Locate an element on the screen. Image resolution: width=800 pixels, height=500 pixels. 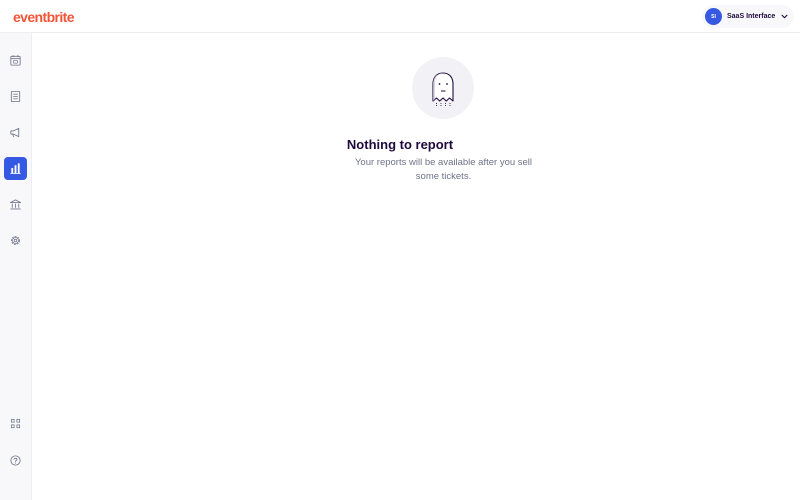
sidebar-item-help is located at coordinates (15, 460).